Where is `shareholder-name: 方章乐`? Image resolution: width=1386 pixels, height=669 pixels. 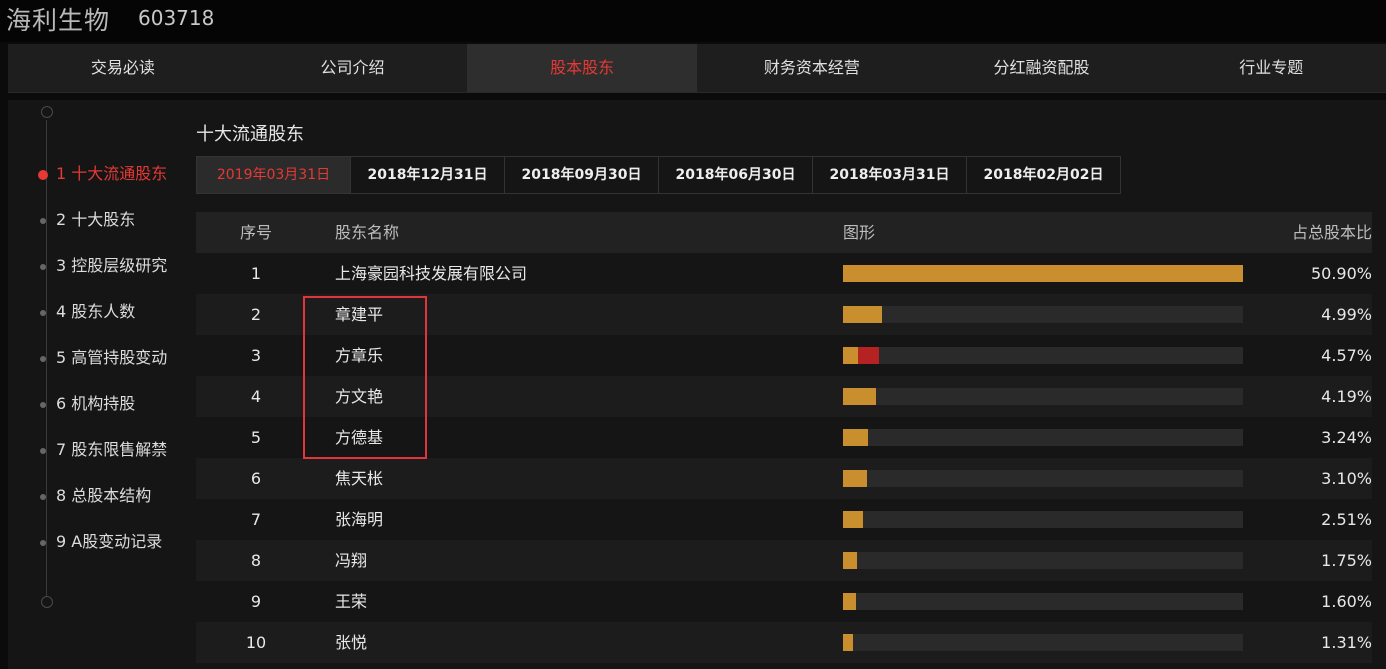
shareholder-name: 方章乐 is located at coordinates (359, 355).